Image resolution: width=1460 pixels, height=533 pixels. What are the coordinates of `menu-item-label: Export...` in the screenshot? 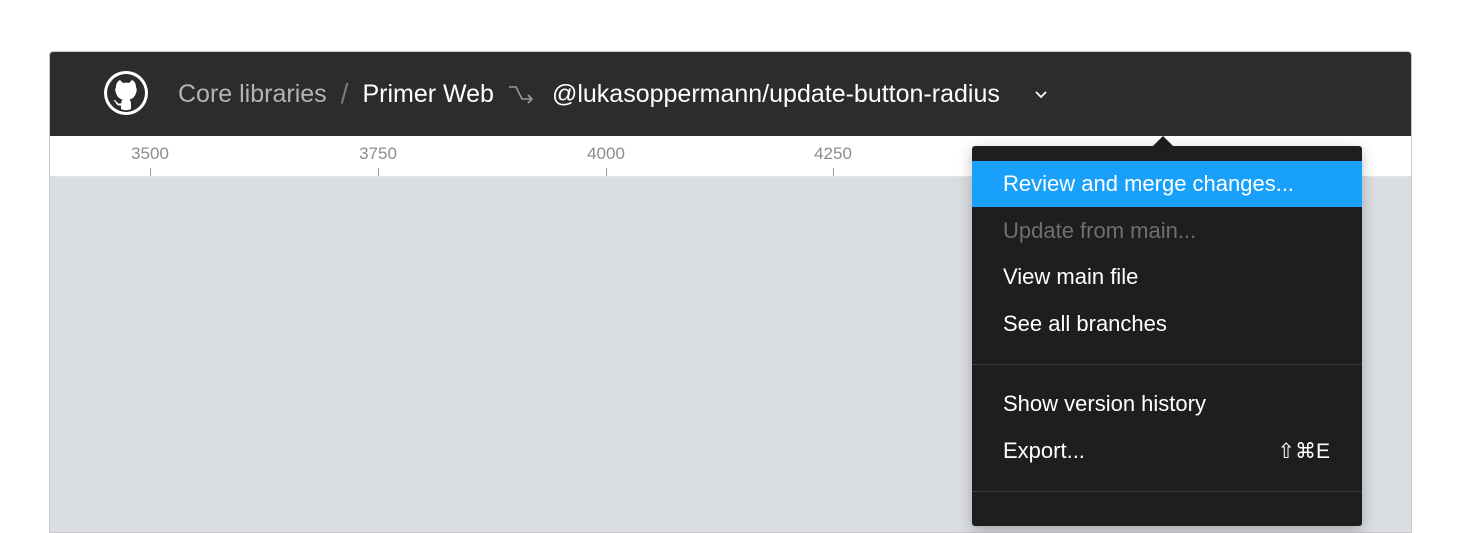 It's located at (1044, 450).